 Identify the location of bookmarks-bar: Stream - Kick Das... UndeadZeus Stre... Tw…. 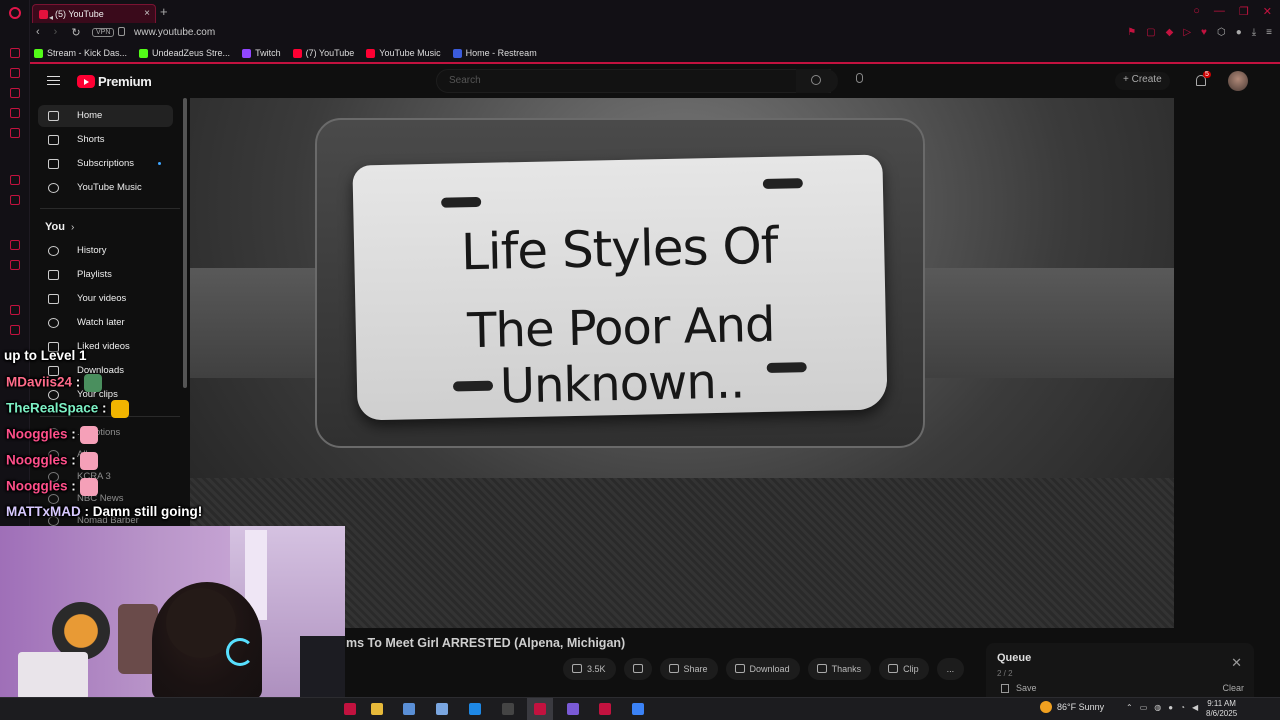
(655, 54).